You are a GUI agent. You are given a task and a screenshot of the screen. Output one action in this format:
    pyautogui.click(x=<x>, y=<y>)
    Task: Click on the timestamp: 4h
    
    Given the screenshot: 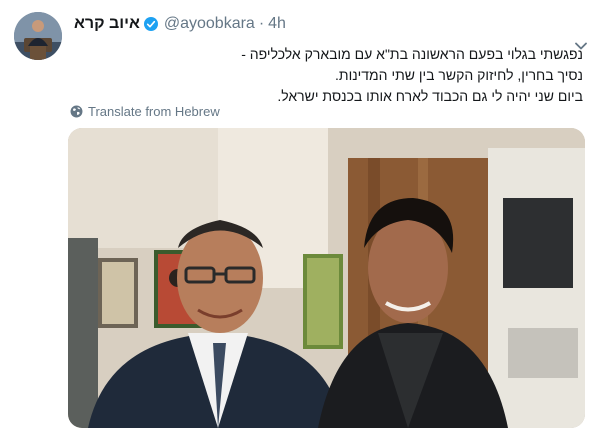 What is the action you would take?
    pyautogui.click(x=277, y=24)
    